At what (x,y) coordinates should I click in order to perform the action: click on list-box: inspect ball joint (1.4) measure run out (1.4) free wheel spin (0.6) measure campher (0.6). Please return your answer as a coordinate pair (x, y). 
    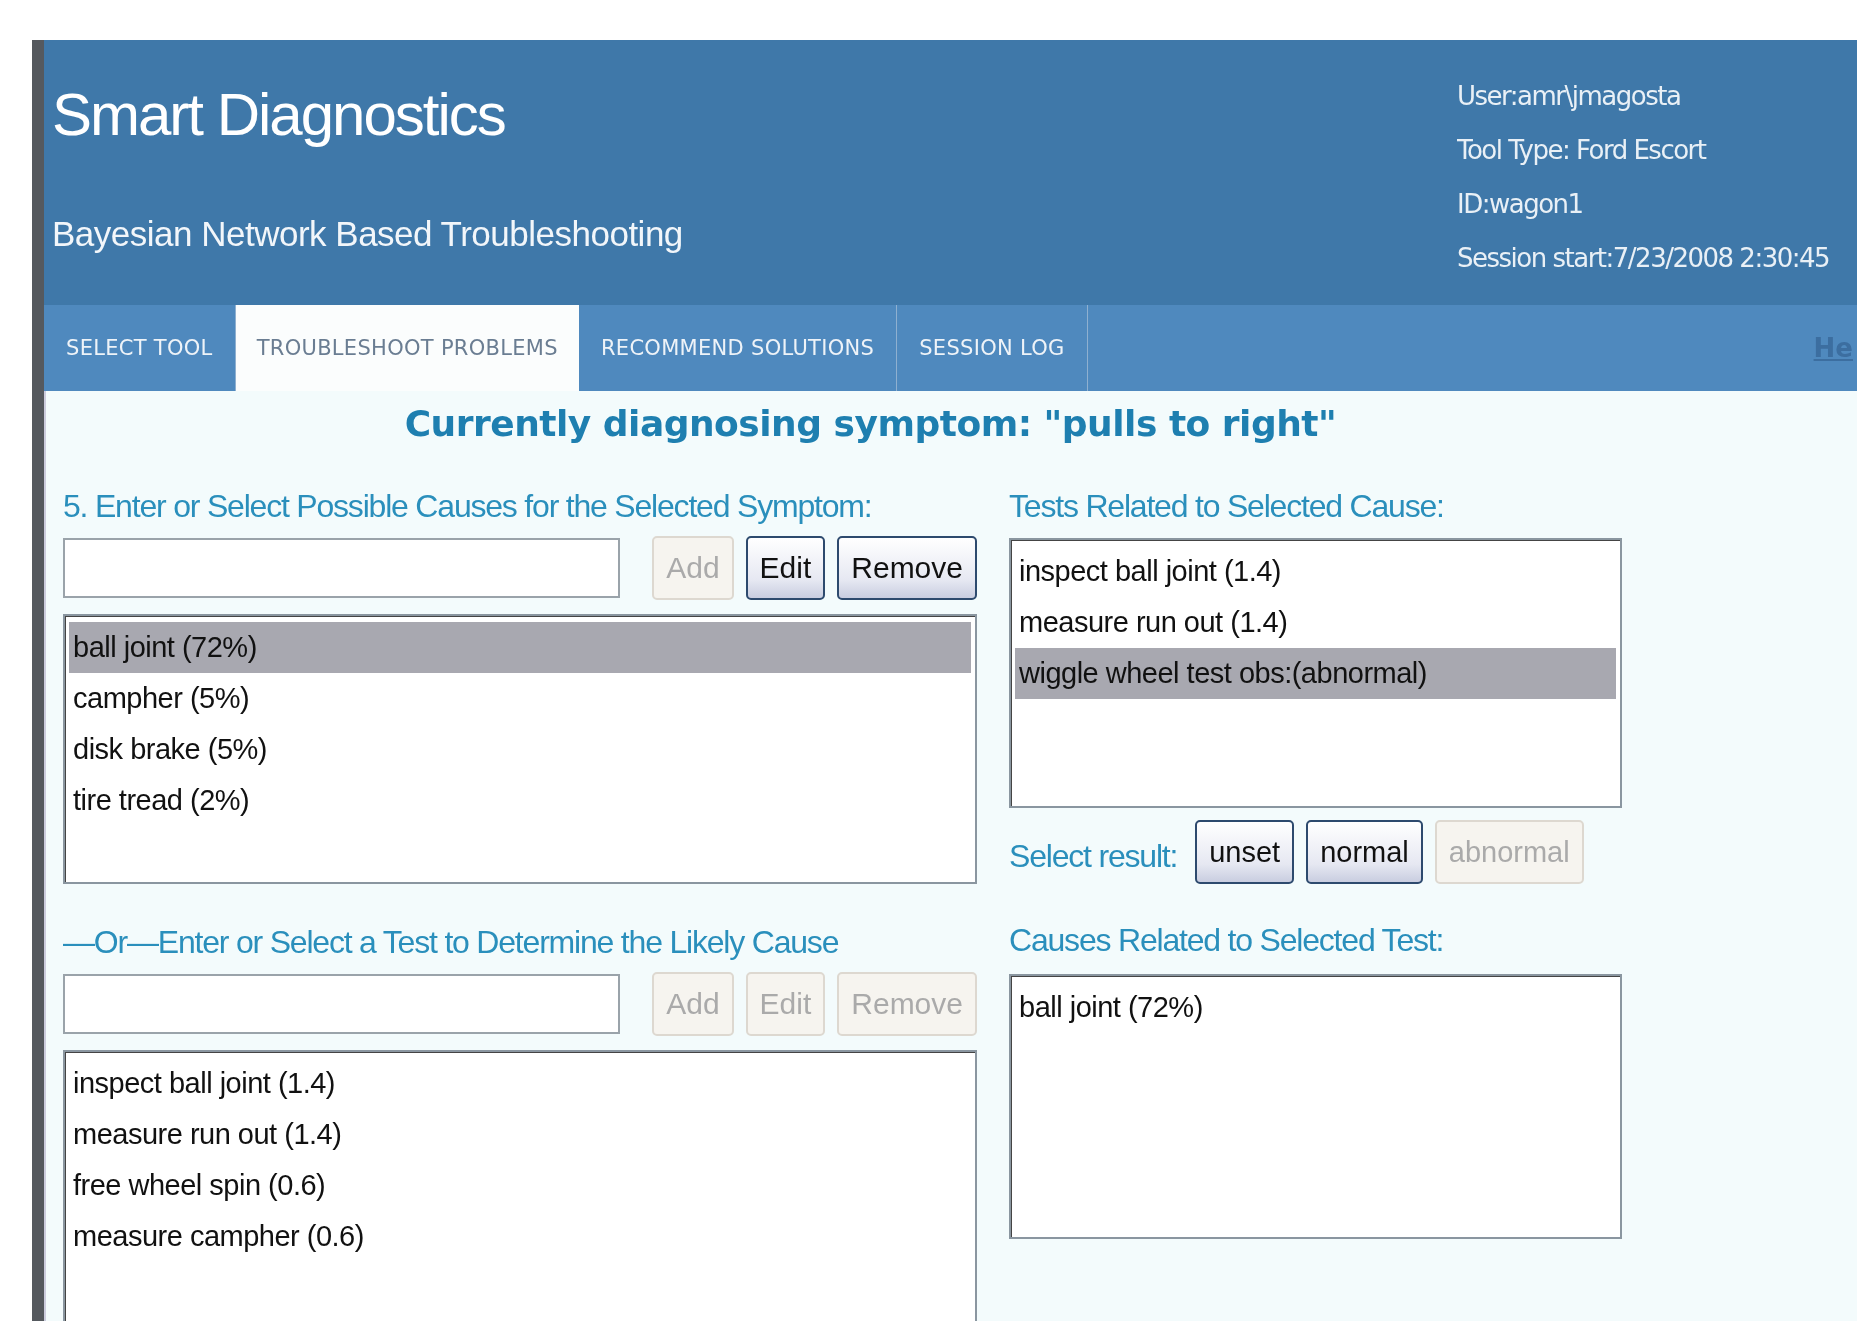
    Looking at the image, I should click on (520, 1185).